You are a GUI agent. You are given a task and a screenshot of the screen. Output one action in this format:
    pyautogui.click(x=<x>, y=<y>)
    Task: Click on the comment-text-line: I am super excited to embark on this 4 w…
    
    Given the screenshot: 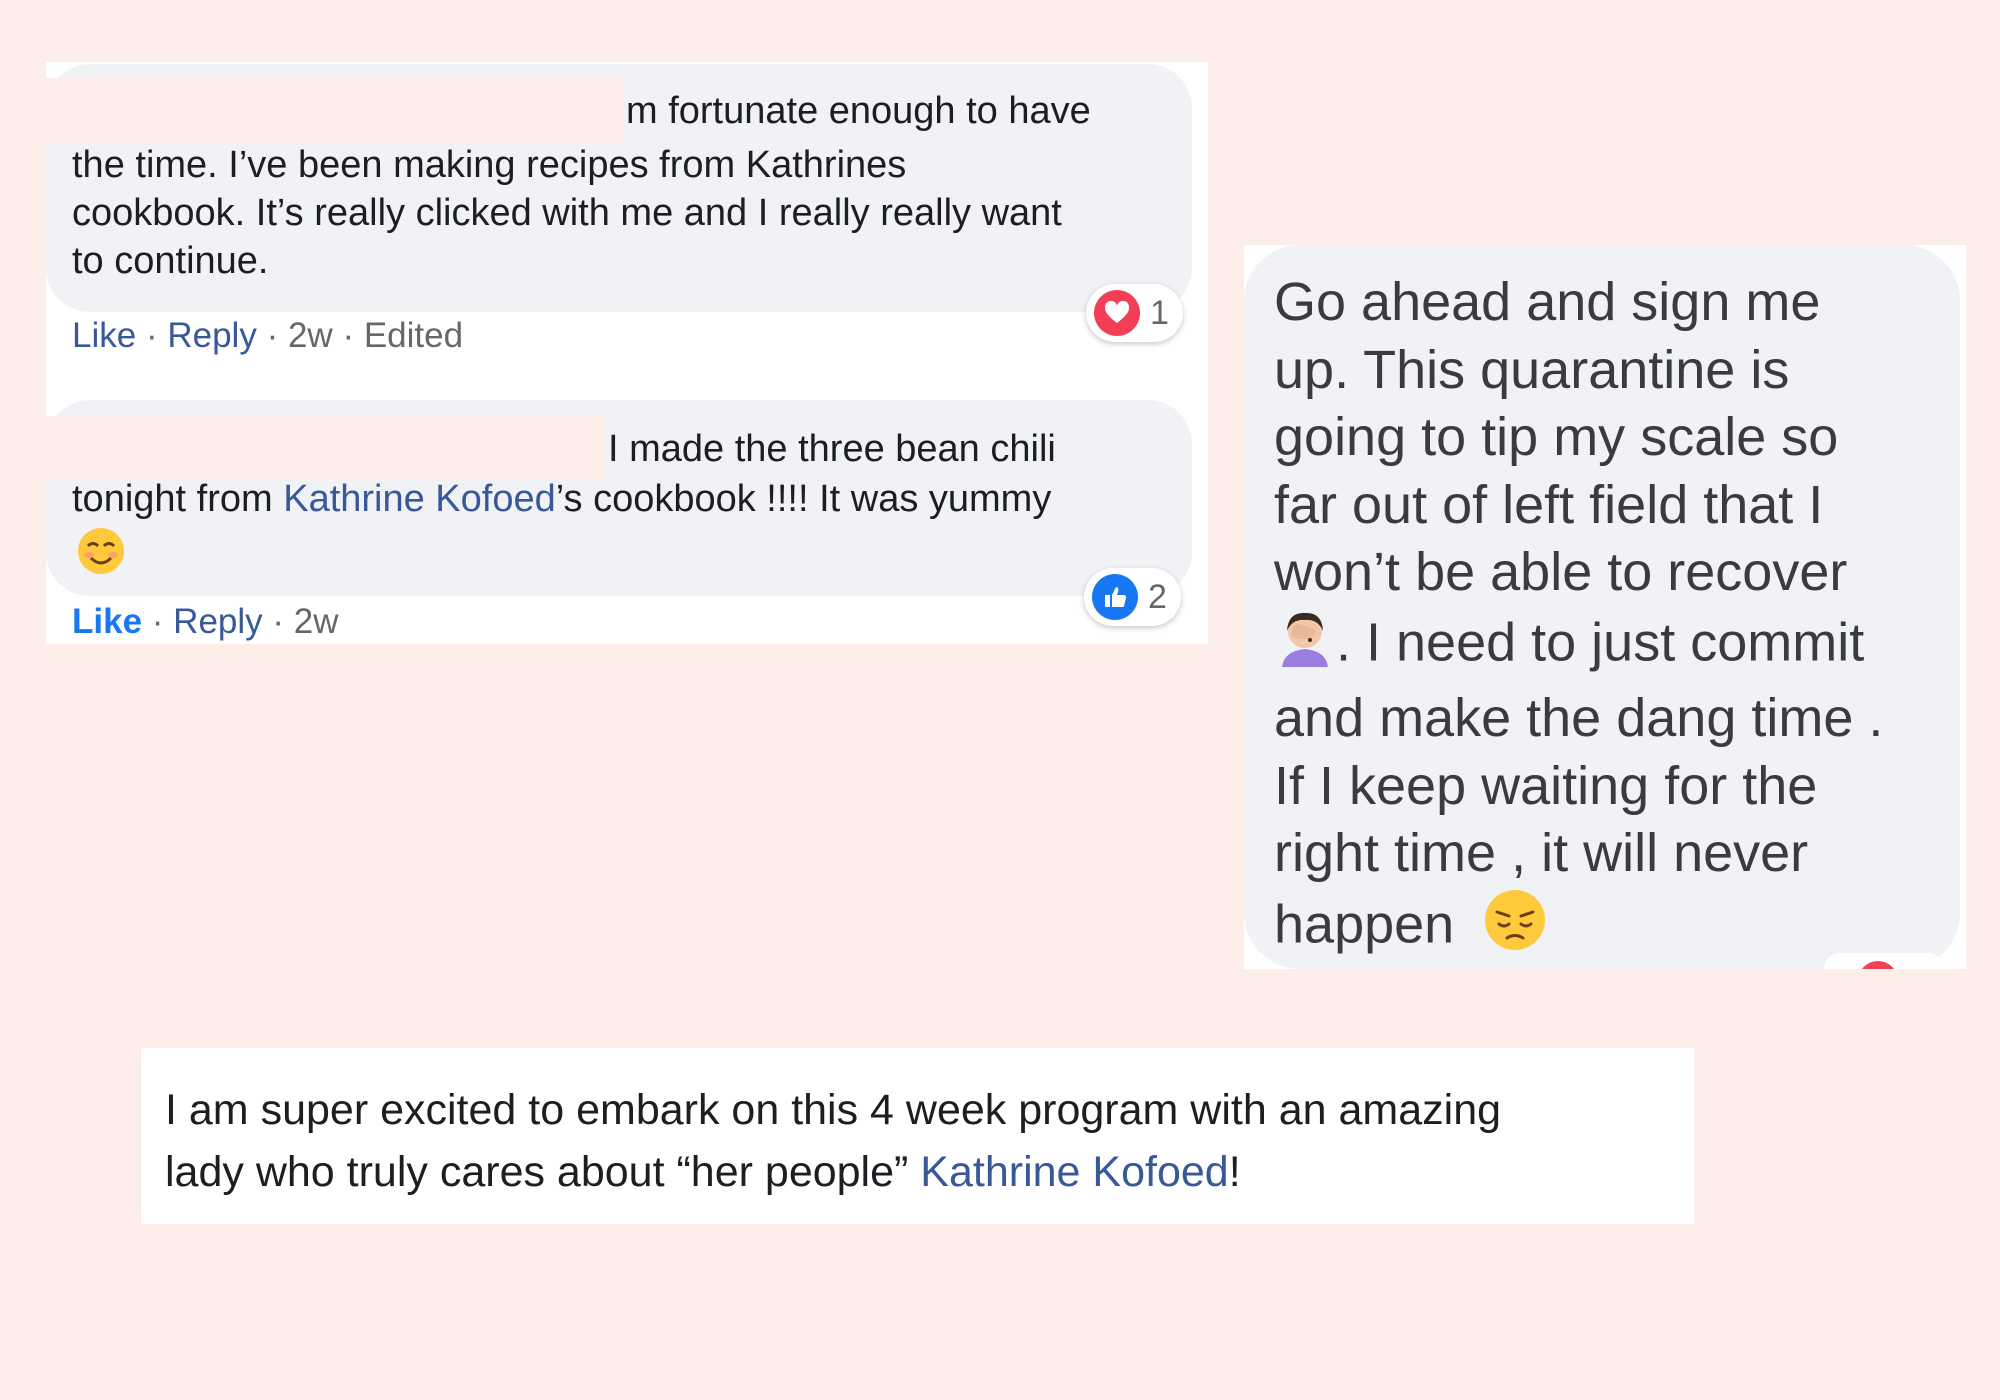 What is the action you would take?
    pyautogui.click(x=833, y=1110)
    